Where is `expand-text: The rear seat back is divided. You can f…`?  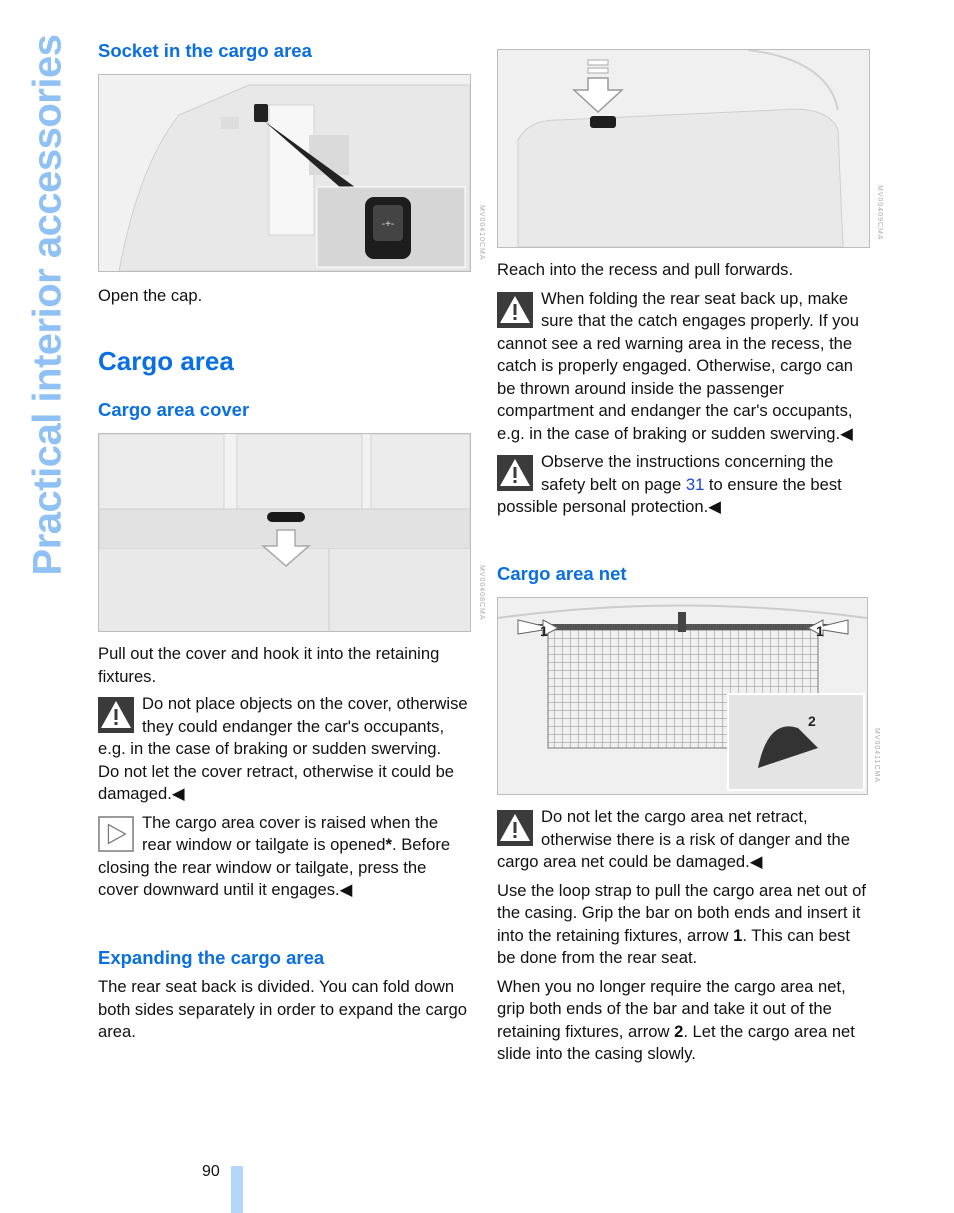
expand-text: The rear seat back is divided. You can f… is located at coordinates (282, 1009).